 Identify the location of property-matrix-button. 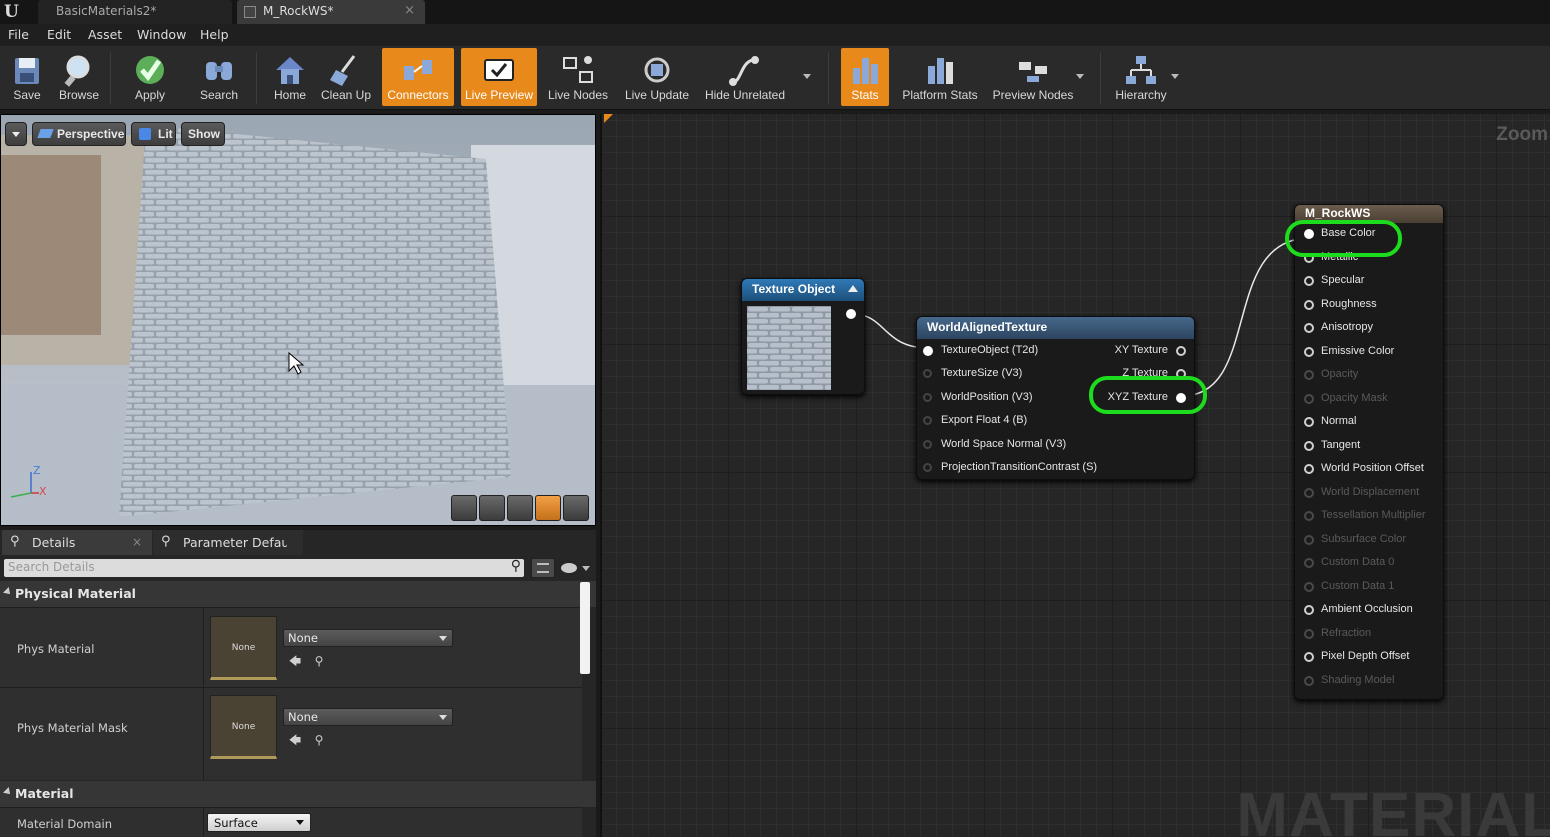
(543, 568).